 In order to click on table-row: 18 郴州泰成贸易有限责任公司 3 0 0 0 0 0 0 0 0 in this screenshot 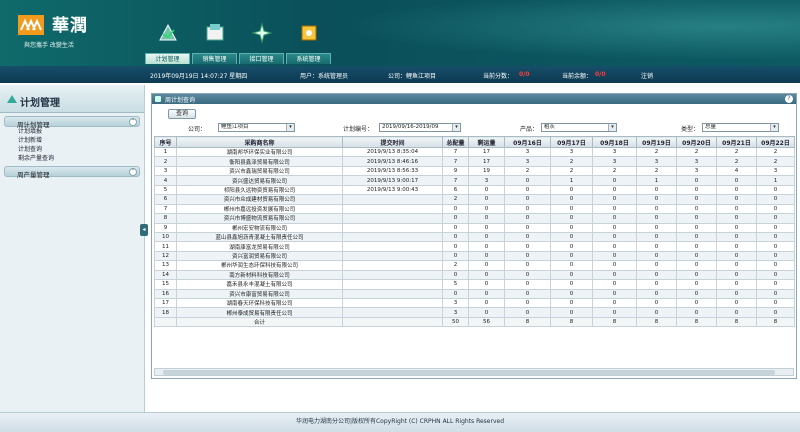, I will do `click(474, 312)`.